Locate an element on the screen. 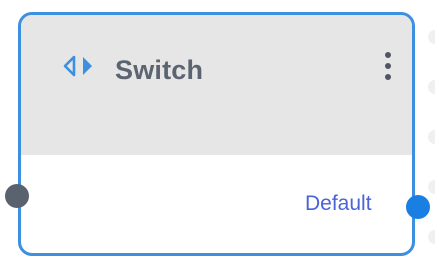  input-port is located at coordinates (17, 196).